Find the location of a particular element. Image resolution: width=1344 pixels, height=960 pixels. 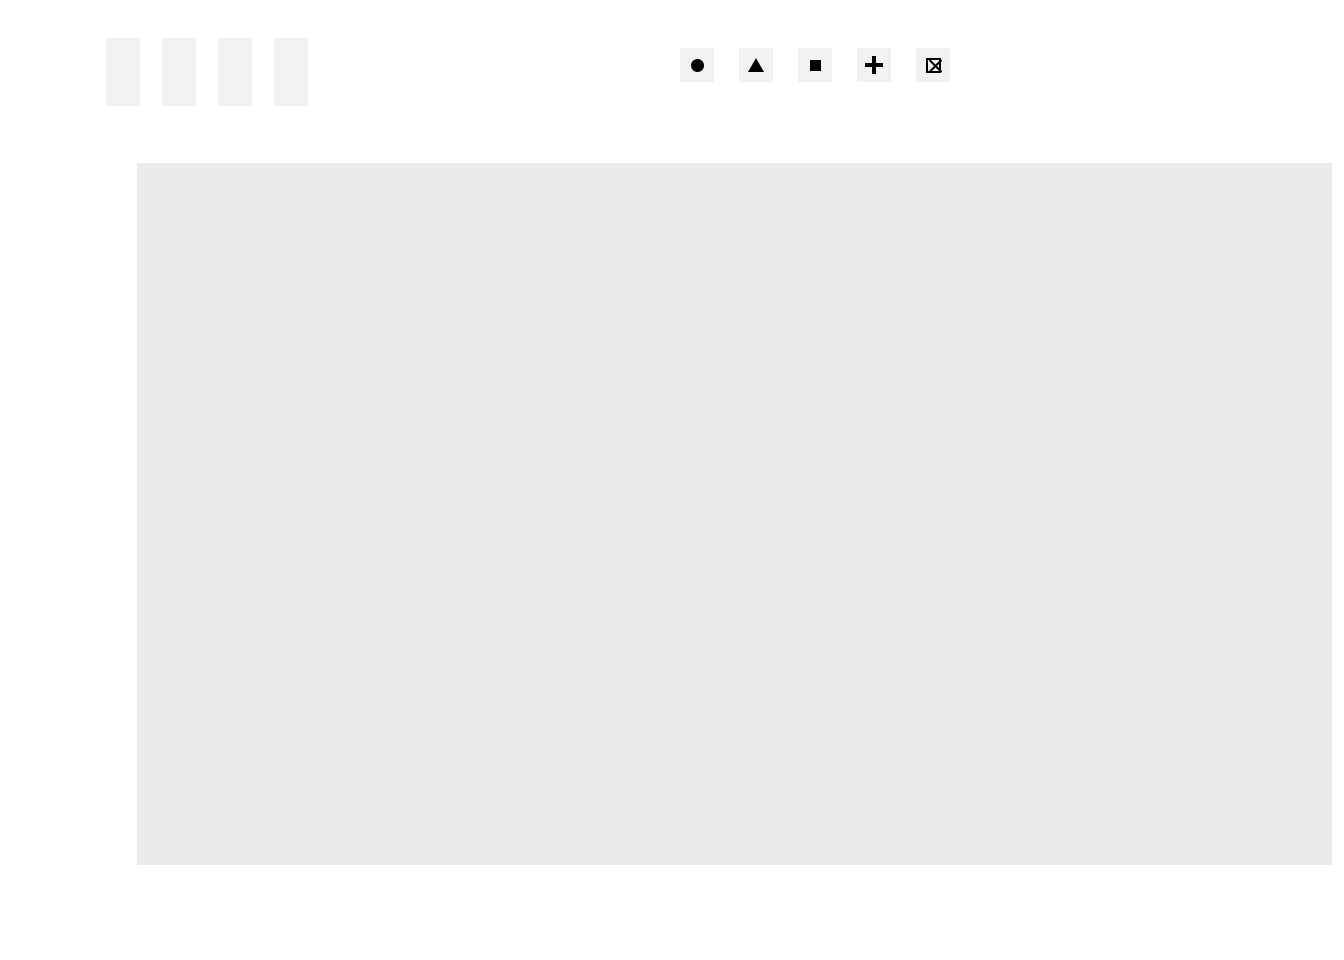

clarity-key-icon-IF is located at coordinates (291, 89).